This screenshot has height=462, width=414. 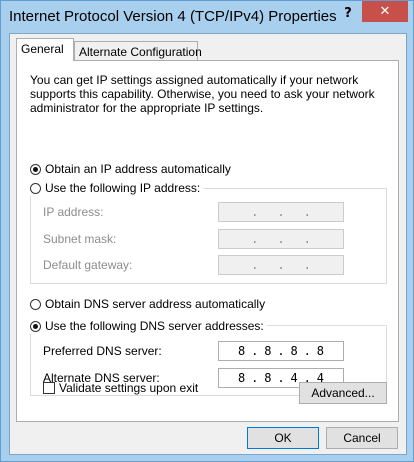 I want to click on radio-obtain-ip-auto: Obtain an IP address automatically, so click(x=132, y=169).